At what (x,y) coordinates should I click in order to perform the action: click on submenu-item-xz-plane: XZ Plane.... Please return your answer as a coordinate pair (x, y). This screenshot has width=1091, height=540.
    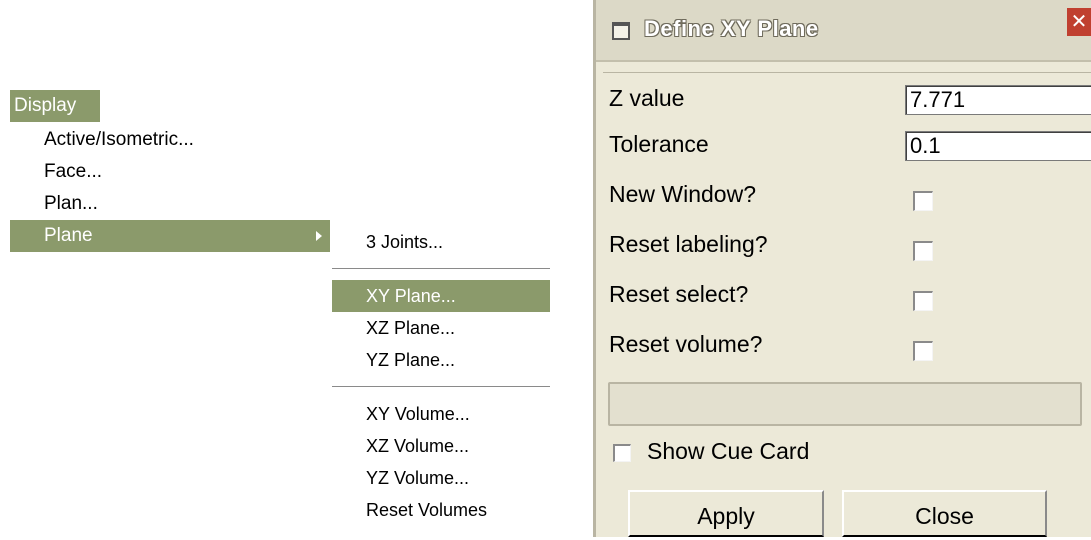
    Looking at the image, I should click on (441, 328).